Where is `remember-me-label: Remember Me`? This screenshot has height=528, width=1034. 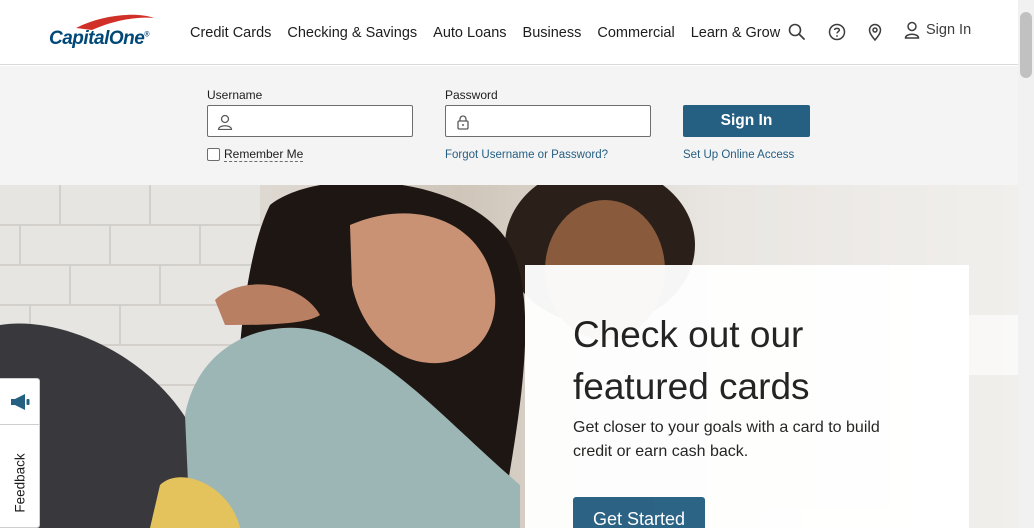 remember-me-label: Remember Me is located at coordinates (264, 154).